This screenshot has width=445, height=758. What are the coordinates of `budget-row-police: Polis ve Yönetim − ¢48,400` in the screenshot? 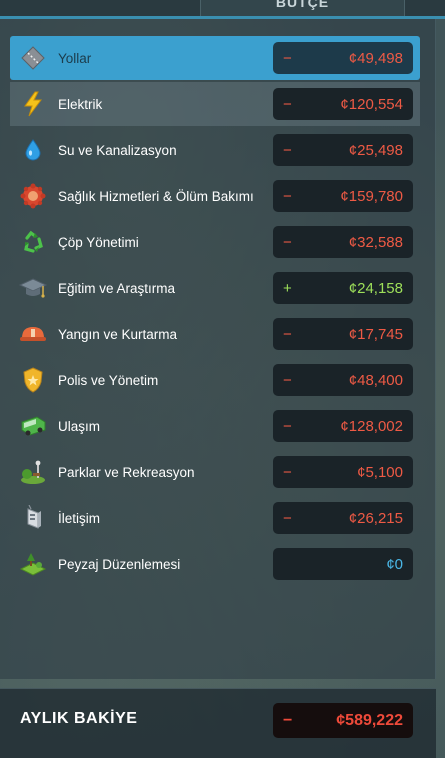 It's located at (215, 380).